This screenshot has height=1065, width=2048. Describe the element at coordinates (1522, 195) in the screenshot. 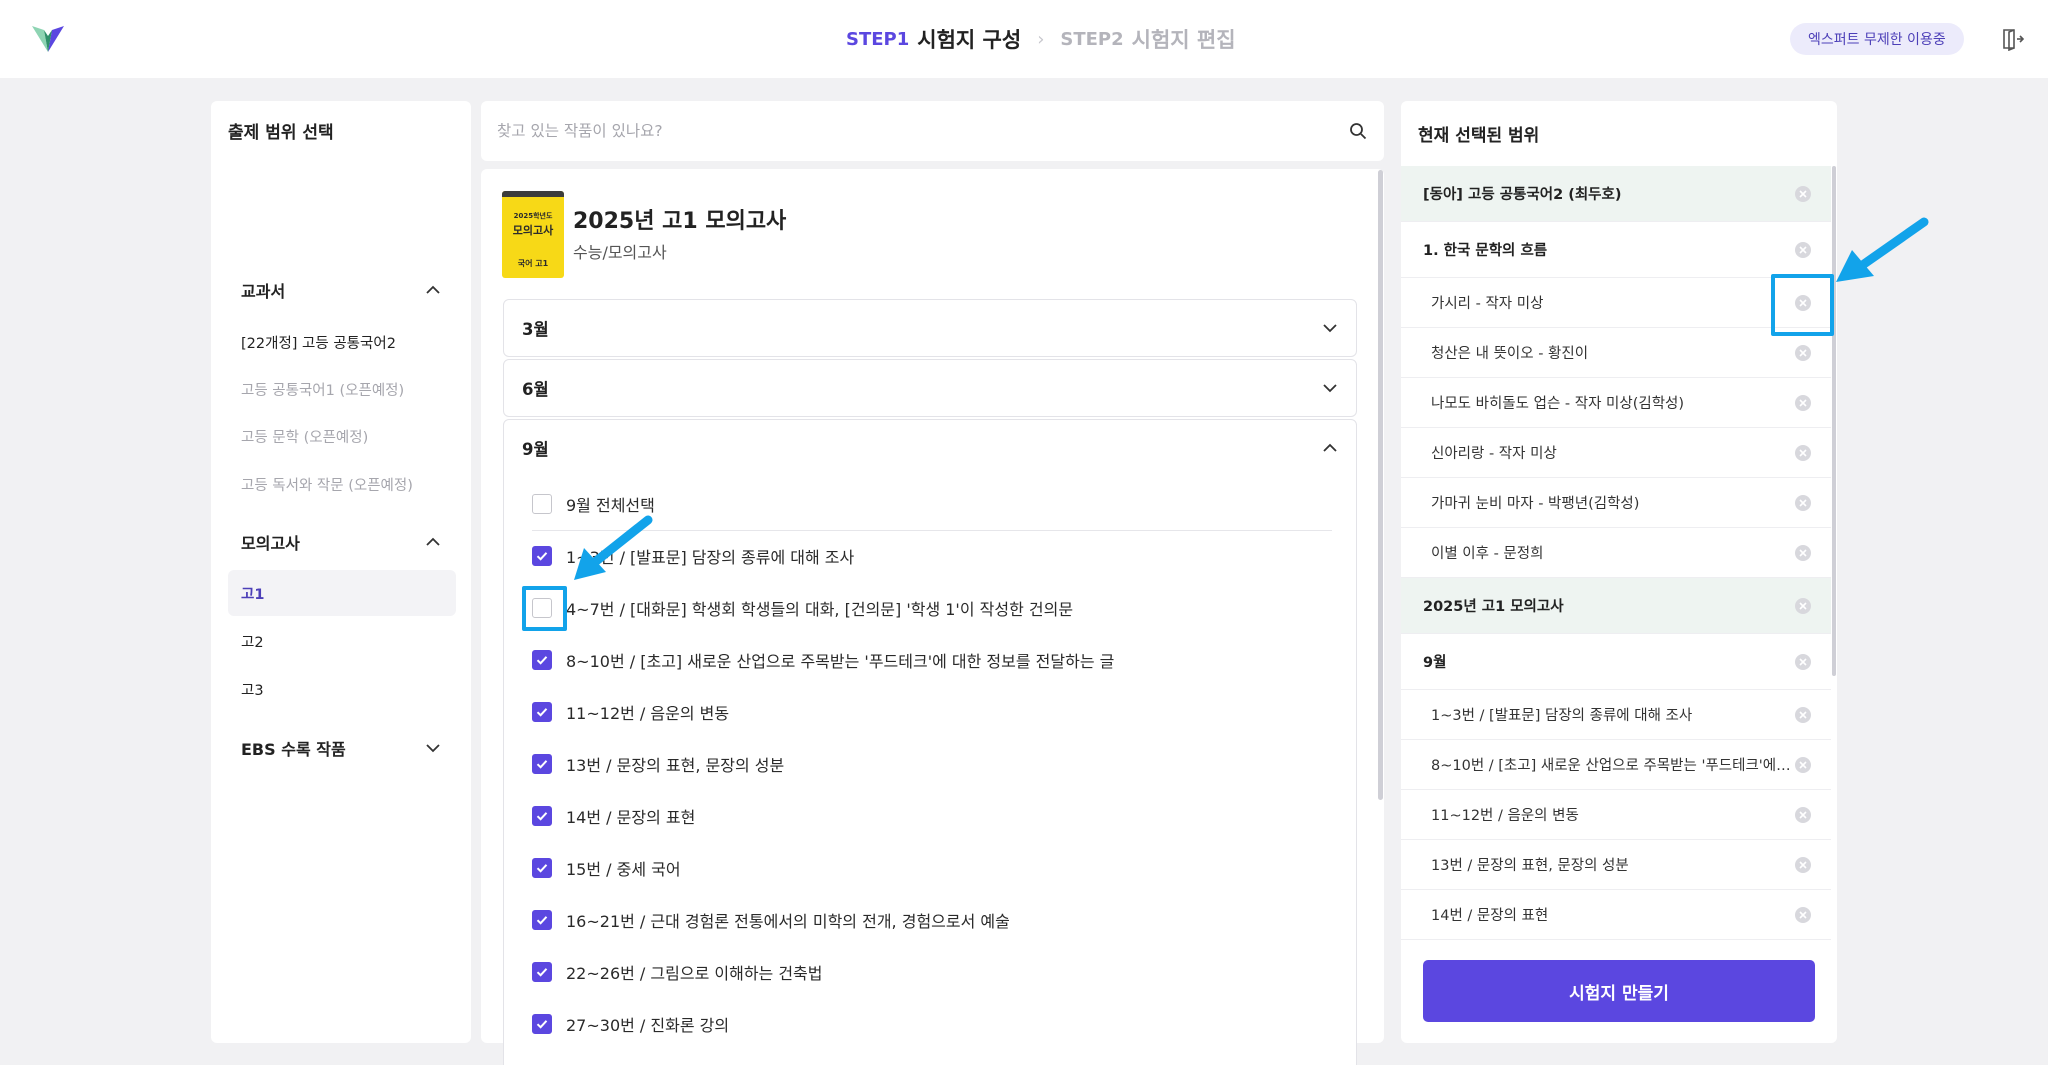

I see `selected-item-label: [동아] 고등 공통국어2 (최두호)` at that location.